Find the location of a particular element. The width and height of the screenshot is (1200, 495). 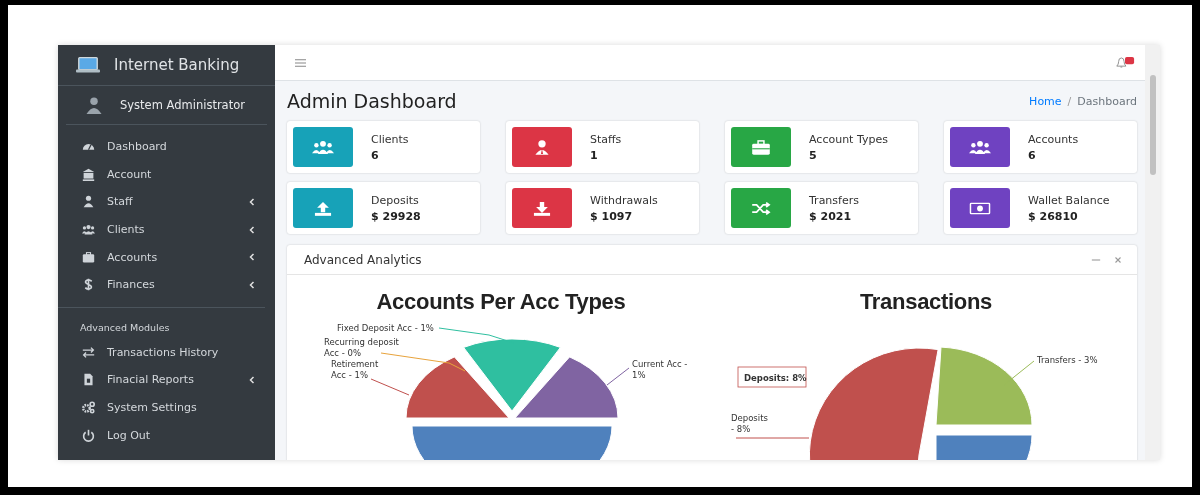

stat-label: Withdrawals is located at coordinates (624, 200).